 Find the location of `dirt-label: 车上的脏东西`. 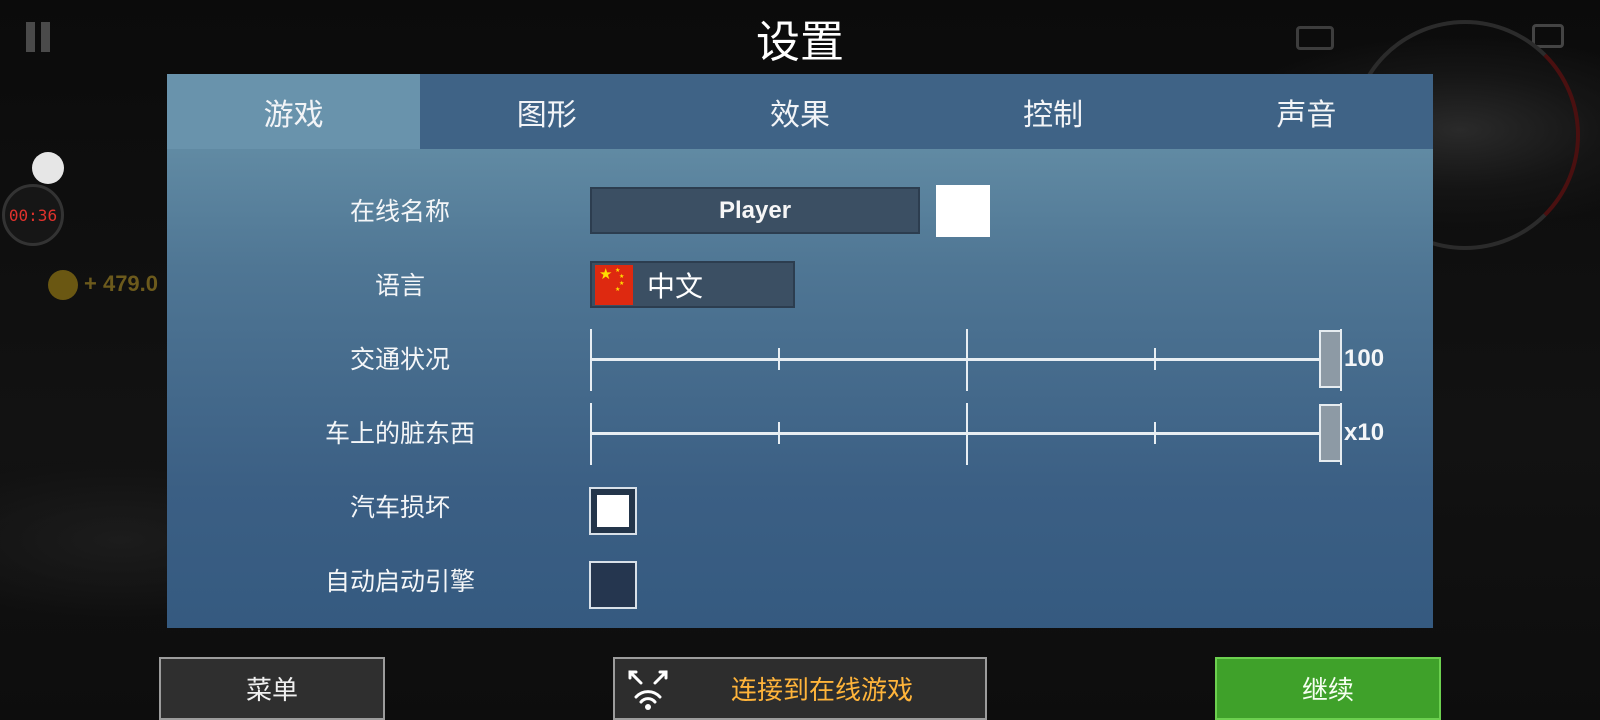

dirt-label: 车上的脏东西 is located at coordinates (399, 433).